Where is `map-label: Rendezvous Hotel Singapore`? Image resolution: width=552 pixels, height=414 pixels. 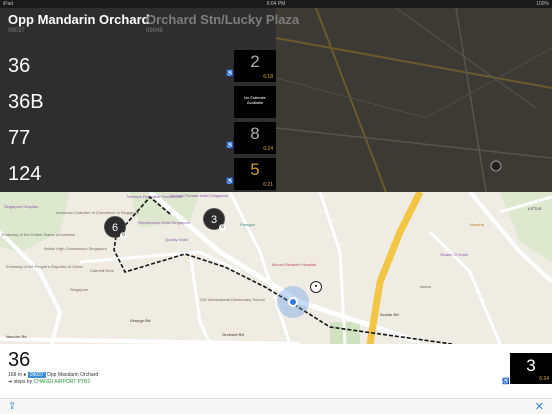 map-label: Rendezvous Hotel Singapore is located at coordinates (164, 222).